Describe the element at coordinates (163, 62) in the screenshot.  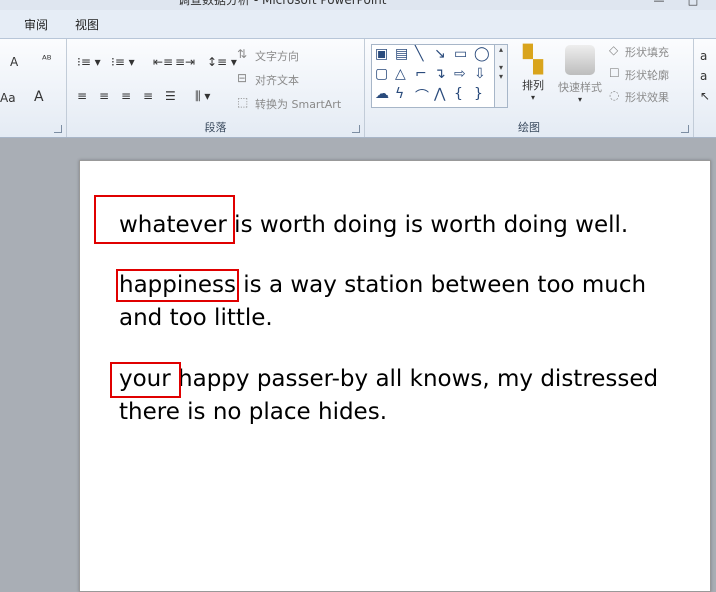
I see `decrease-indent-icon: ⇤≡` at that location.